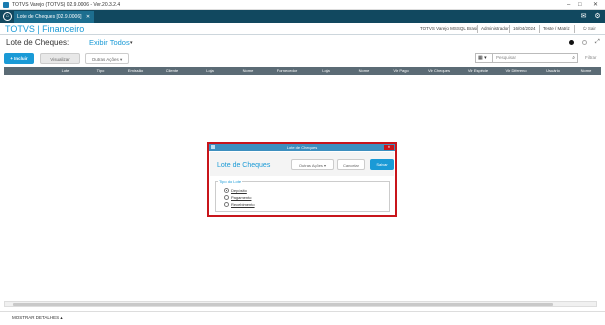  What do you see at coordinates (172, 71) in the screenshot?
I see `col-header: Cliente` at bounding box center [172, 71].